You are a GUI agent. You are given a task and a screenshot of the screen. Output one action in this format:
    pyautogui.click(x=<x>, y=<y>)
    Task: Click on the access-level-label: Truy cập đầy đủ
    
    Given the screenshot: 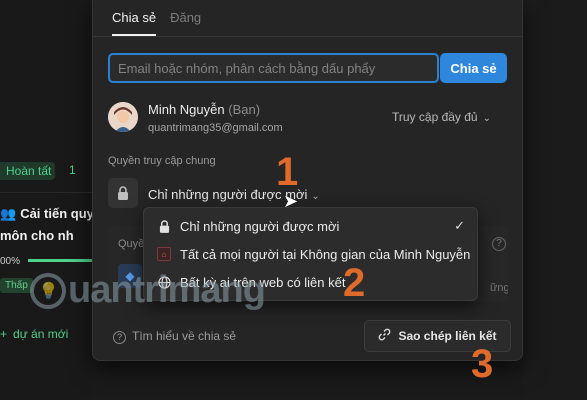 What is the action you would take?
    pyautogui.click(x=435, y=117)
    